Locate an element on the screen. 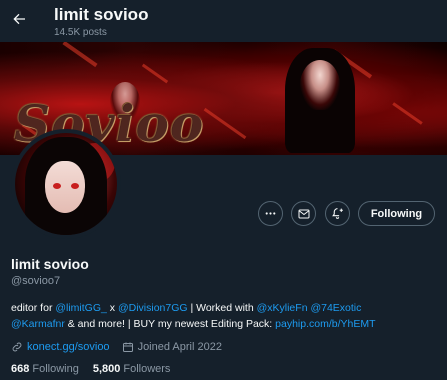 This screenshot has width=447, height=380. message-button is located at coordinates (303, 213).